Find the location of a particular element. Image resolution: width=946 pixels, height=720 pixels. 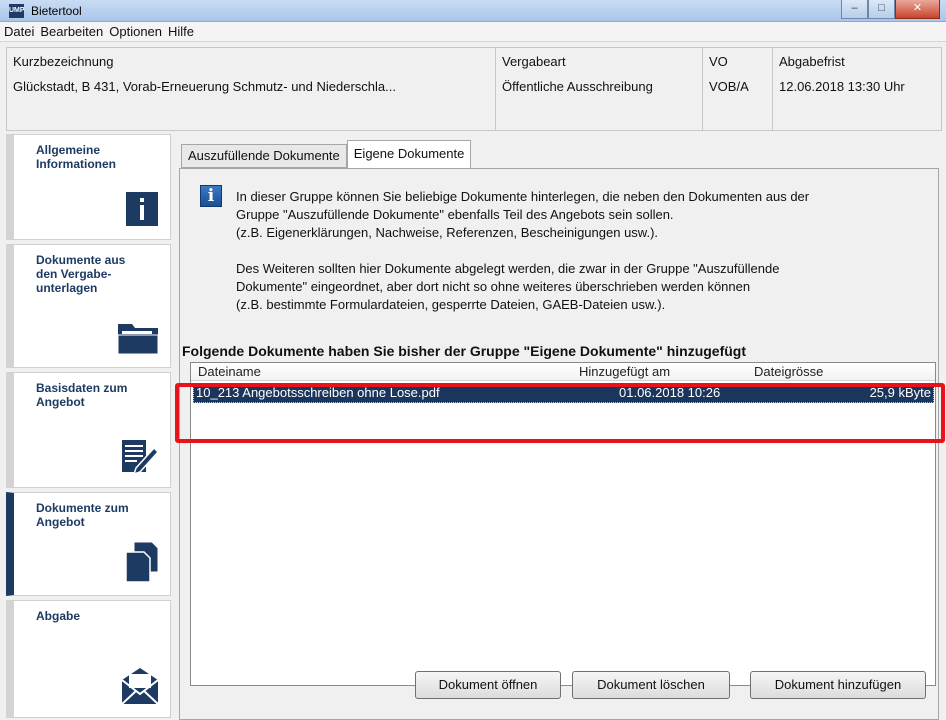

menu-item-hilfe: Hilfe is located at coordinates (181, 31).